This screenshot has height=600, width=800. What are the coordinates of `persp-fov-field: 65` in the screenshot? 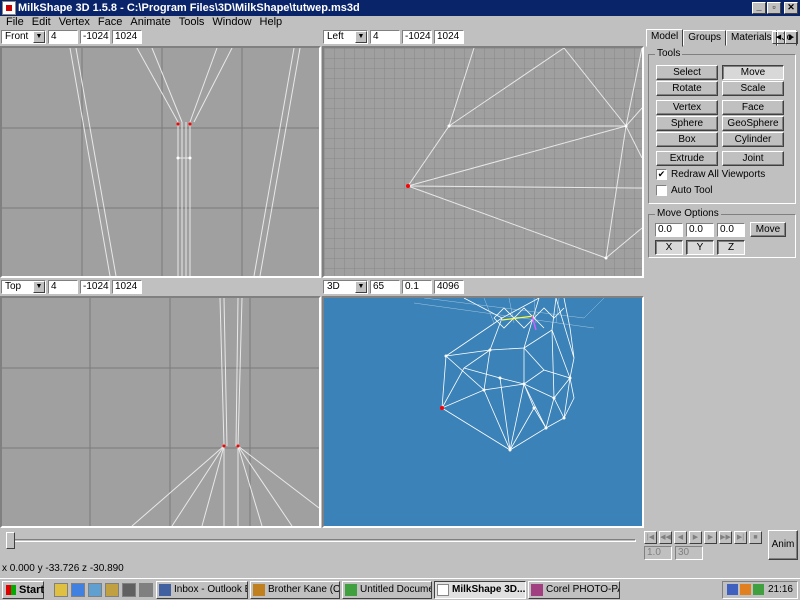 It's located at (385, 287).